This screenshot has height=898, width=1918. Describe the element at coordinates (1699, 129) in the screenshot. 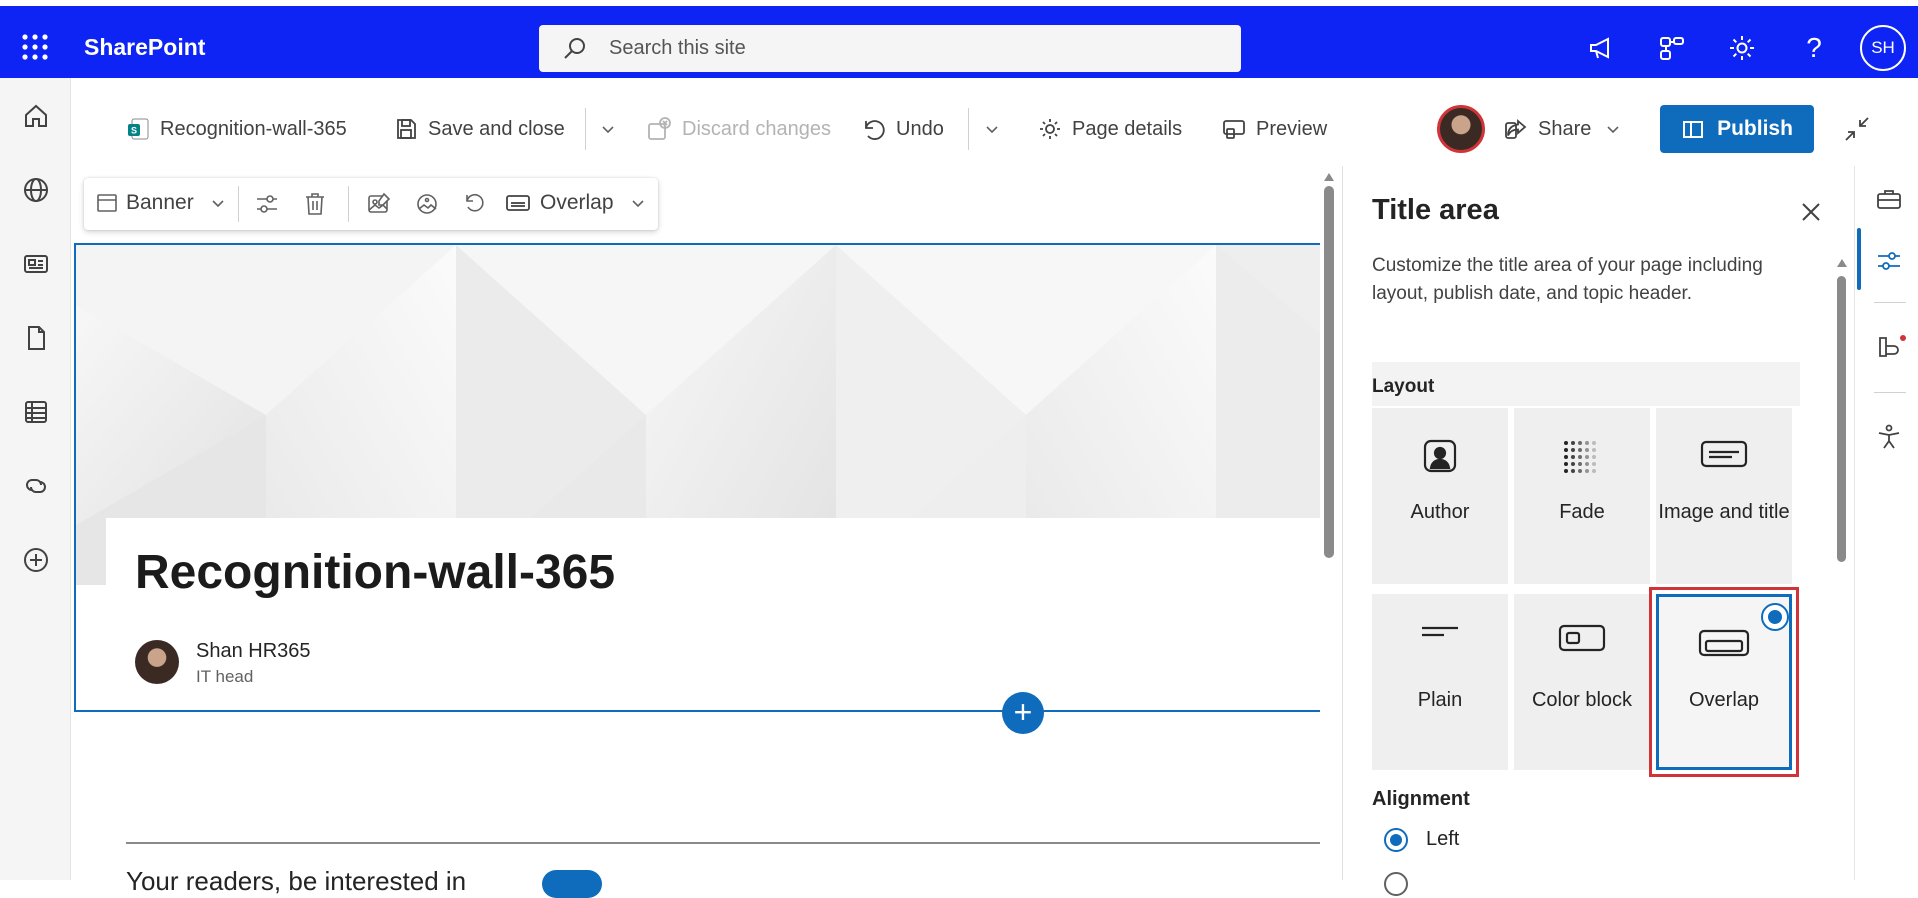

I see `book-icon` at that location.